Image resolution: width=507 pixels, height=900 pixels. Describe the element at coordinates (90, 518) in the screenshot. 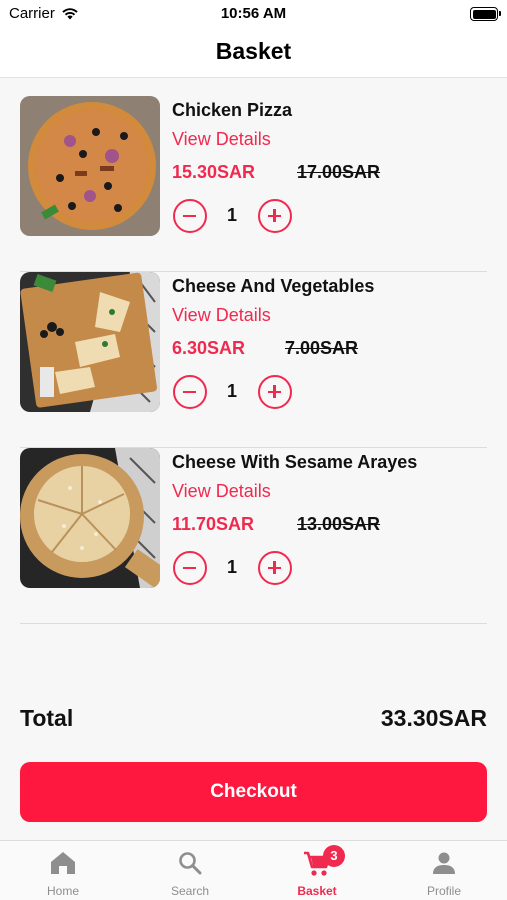

I see `cheese-sesame-arayes-image` at that location.